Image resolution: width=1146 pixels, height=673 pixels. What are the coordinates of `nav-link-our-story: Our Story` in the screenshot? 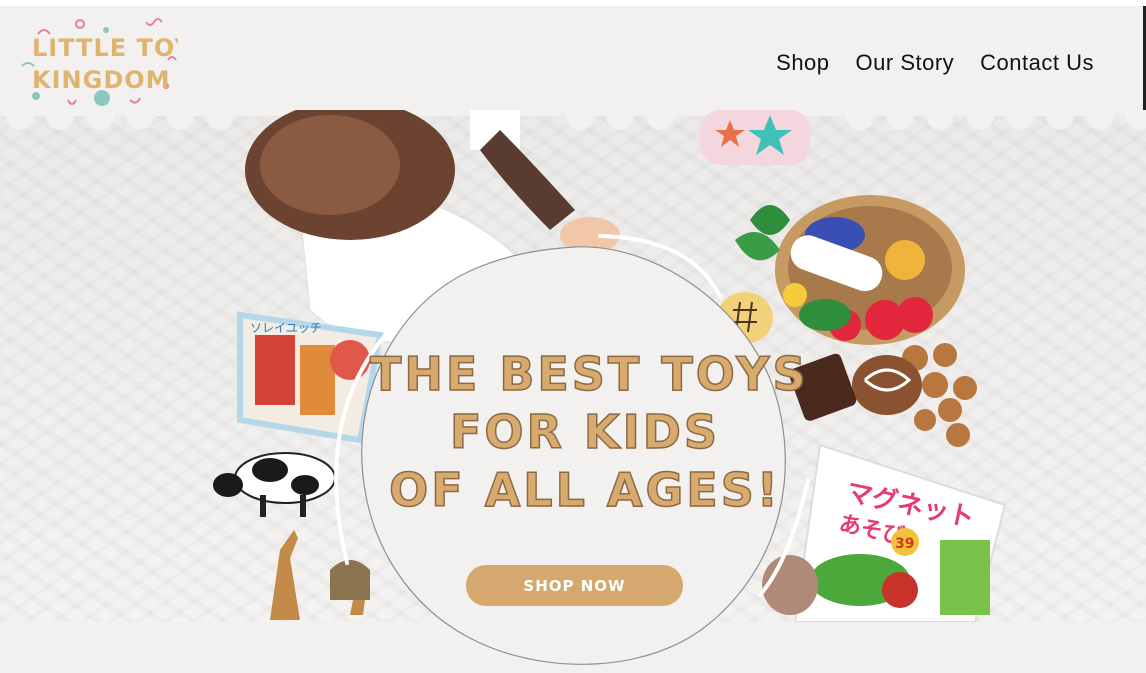 It's located at (905, 63).